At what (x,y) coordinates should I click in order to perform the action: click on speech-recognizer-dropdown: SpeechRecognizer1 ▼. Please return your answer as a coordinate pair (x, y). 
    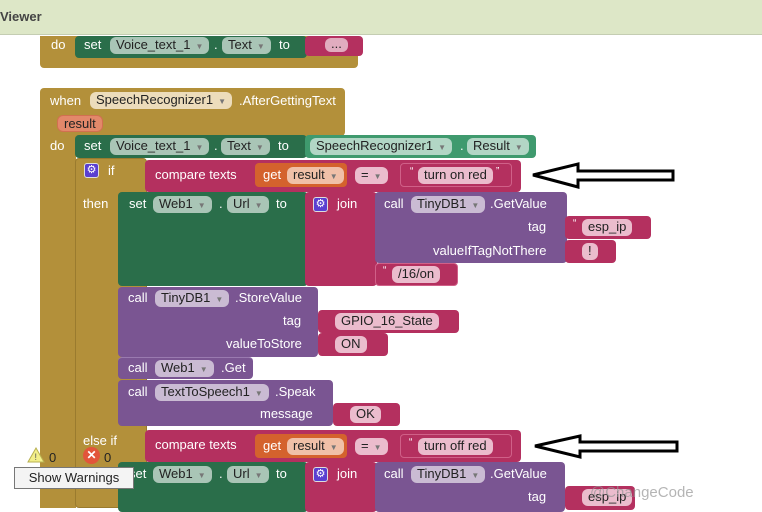
    Looking at the image, I should click on (161, 100).